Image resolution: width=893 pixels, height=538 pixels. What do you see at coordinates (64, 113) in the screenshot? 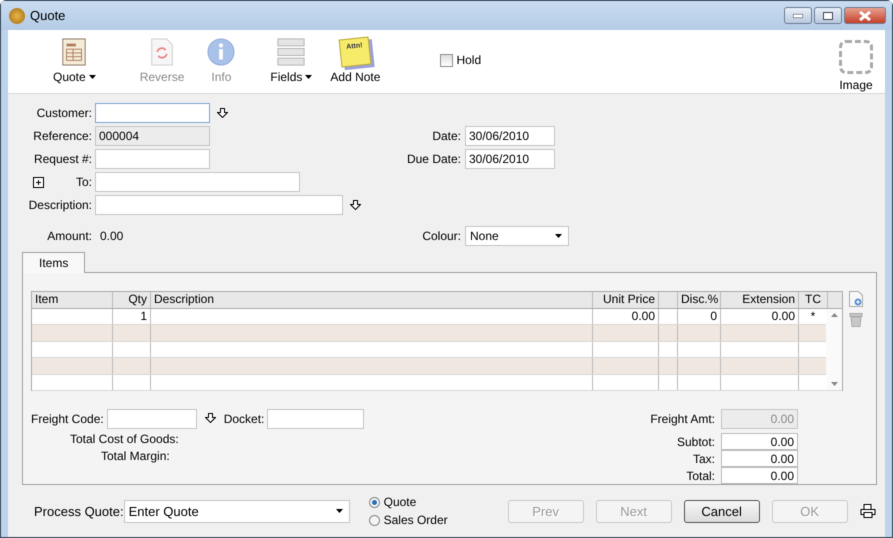
I see `field-label: Customer:` at bounding box center [64, 113].